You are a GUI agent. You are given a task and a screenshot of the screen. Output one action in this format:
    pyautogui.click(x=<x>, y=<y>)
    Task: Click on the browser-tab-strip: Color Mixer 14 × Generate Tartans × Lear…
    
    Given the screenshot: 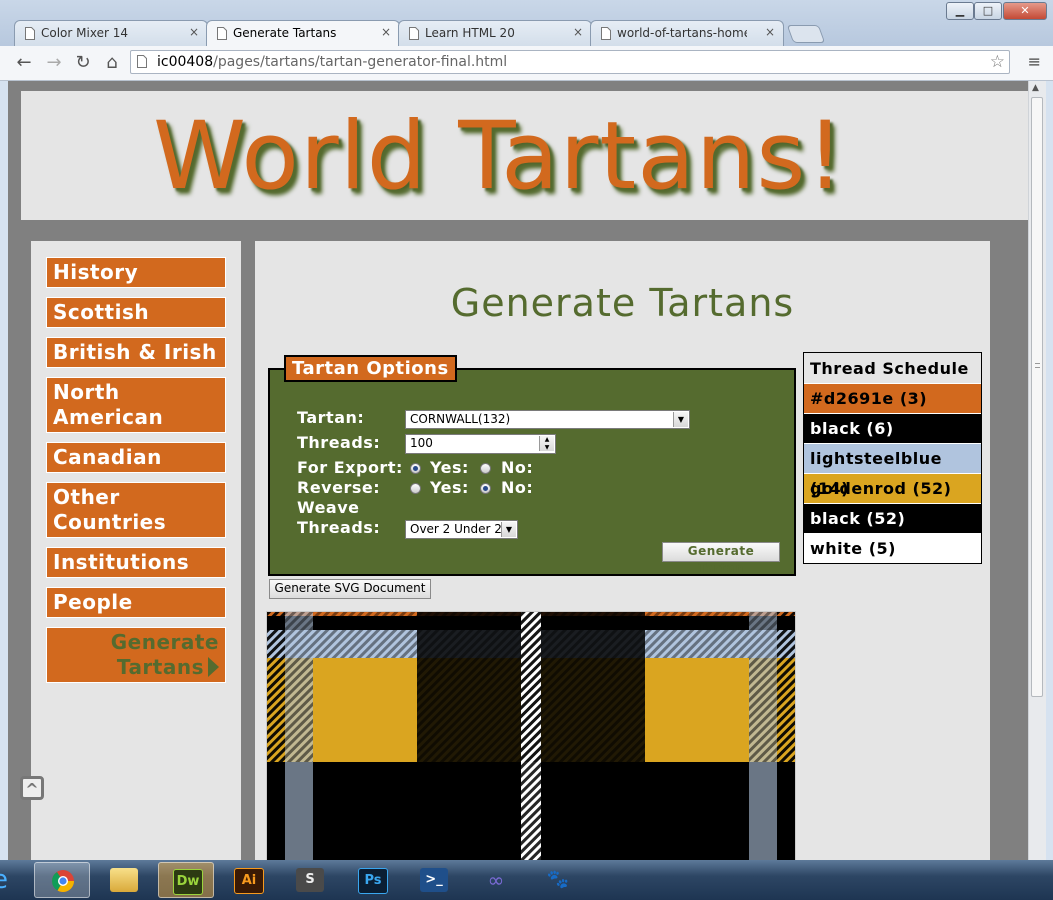 What is the action you would take?
    pyautogui.click(x=526, y=23)
    